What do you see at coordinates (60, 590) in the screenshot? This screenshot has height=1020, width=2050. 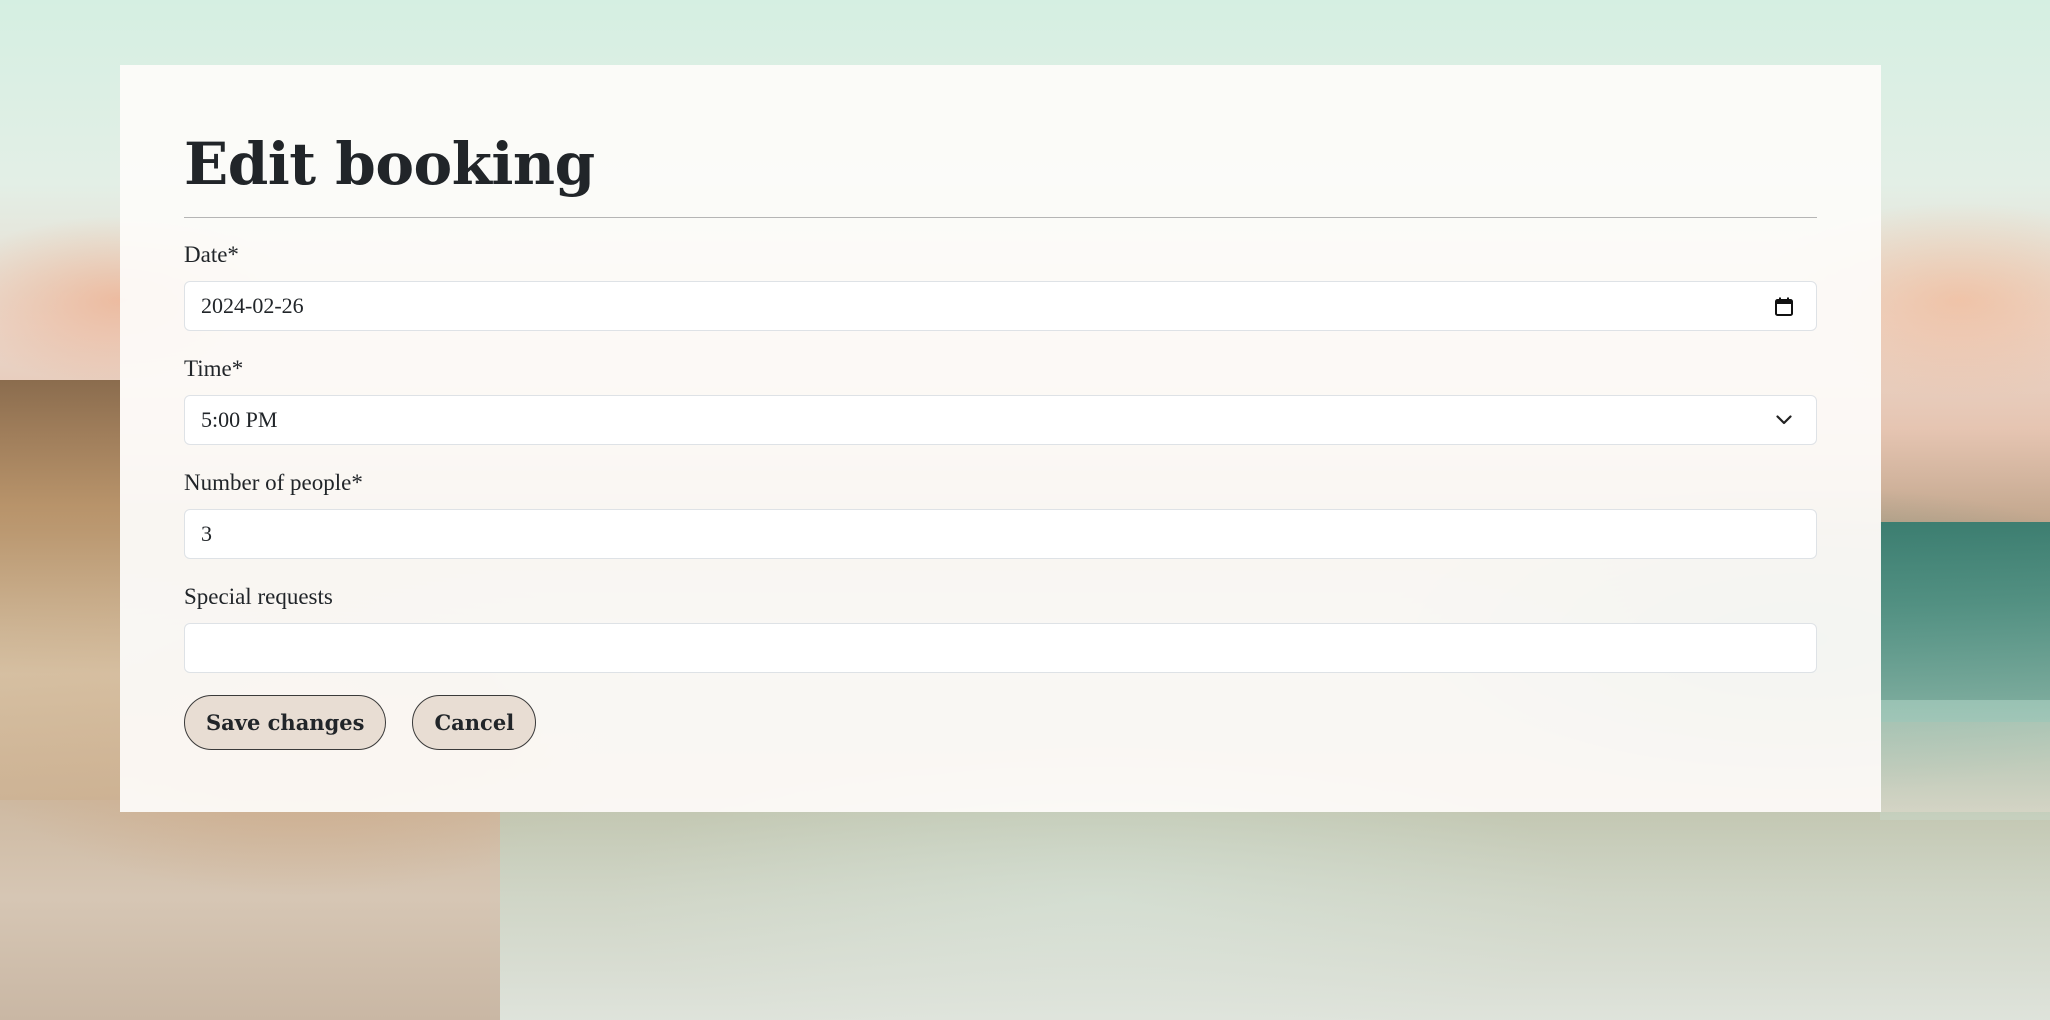 I see `background-sand` at bounding box center [60, 590].